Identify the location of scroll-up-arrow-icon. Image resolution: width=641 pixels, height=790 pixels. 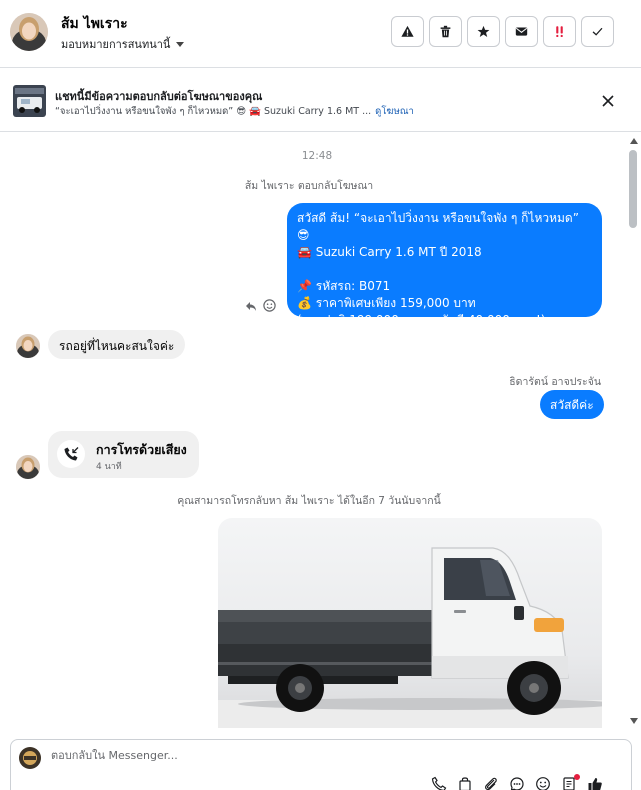
(634, 141).